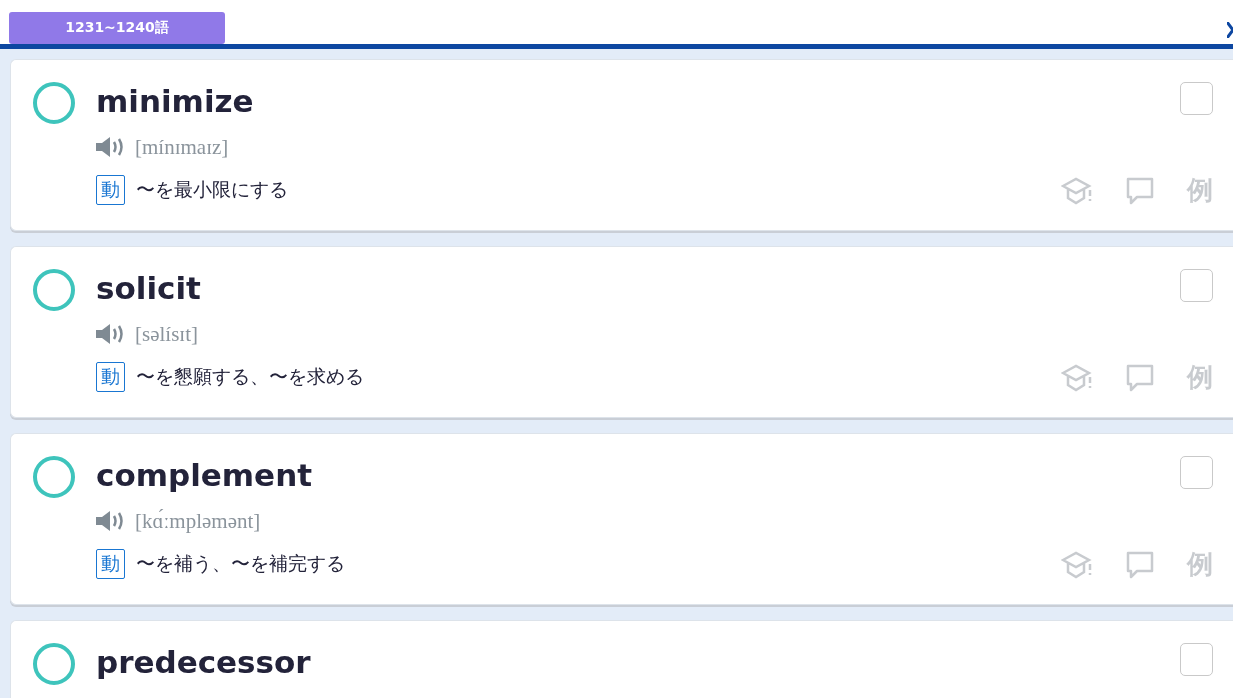 This screenshot has height=698, width=1233. What do you see at coordinates (198, 521) in the screenshot?
I see `phonetic: [kɑ́ːmpləmənt]` at bounding box center [198, 521].